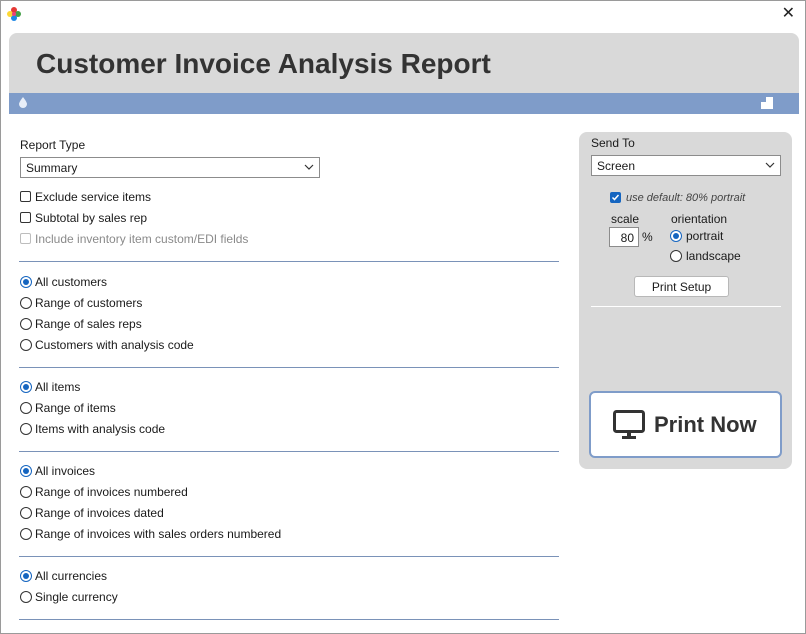 This screenshot has height=634, width=806. What do you see at coordinates (71, 576) in the screenshot?
I see `all-currencies-label: All currencies` at bounding box center [71, 576].